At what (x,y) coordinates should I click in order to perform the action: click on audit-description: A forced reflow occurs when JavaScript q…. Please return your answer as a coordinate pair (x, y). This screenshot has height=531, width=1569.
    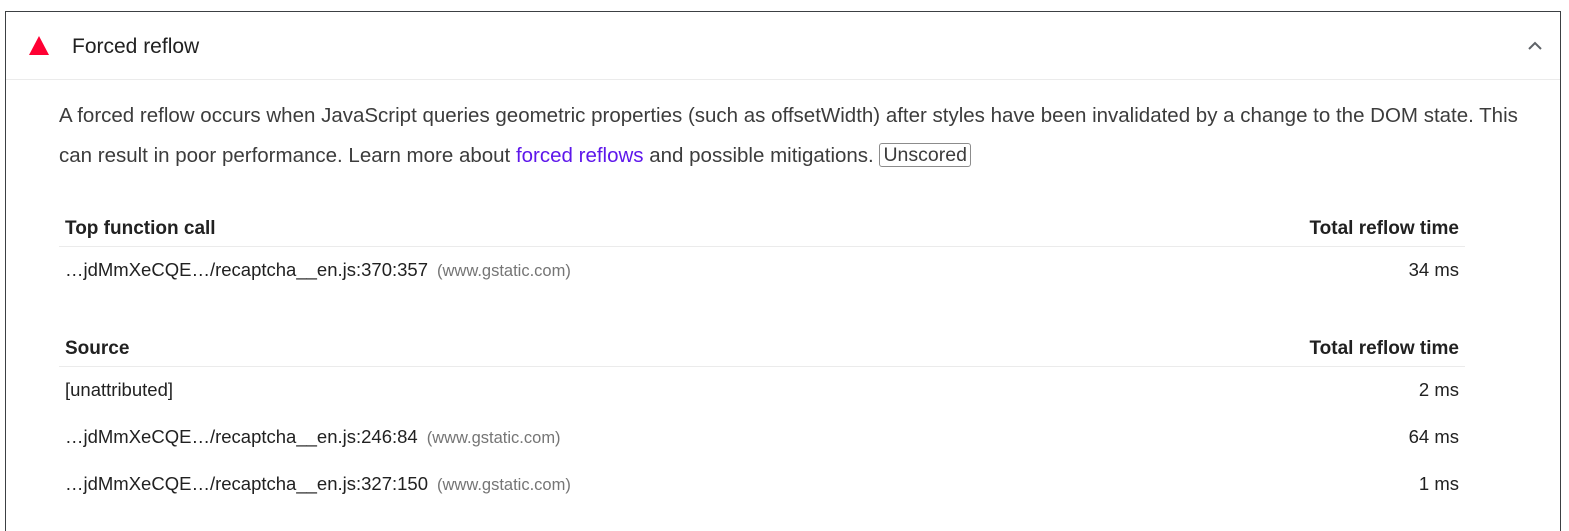
    Looking at the image, I should click on (794, 136).